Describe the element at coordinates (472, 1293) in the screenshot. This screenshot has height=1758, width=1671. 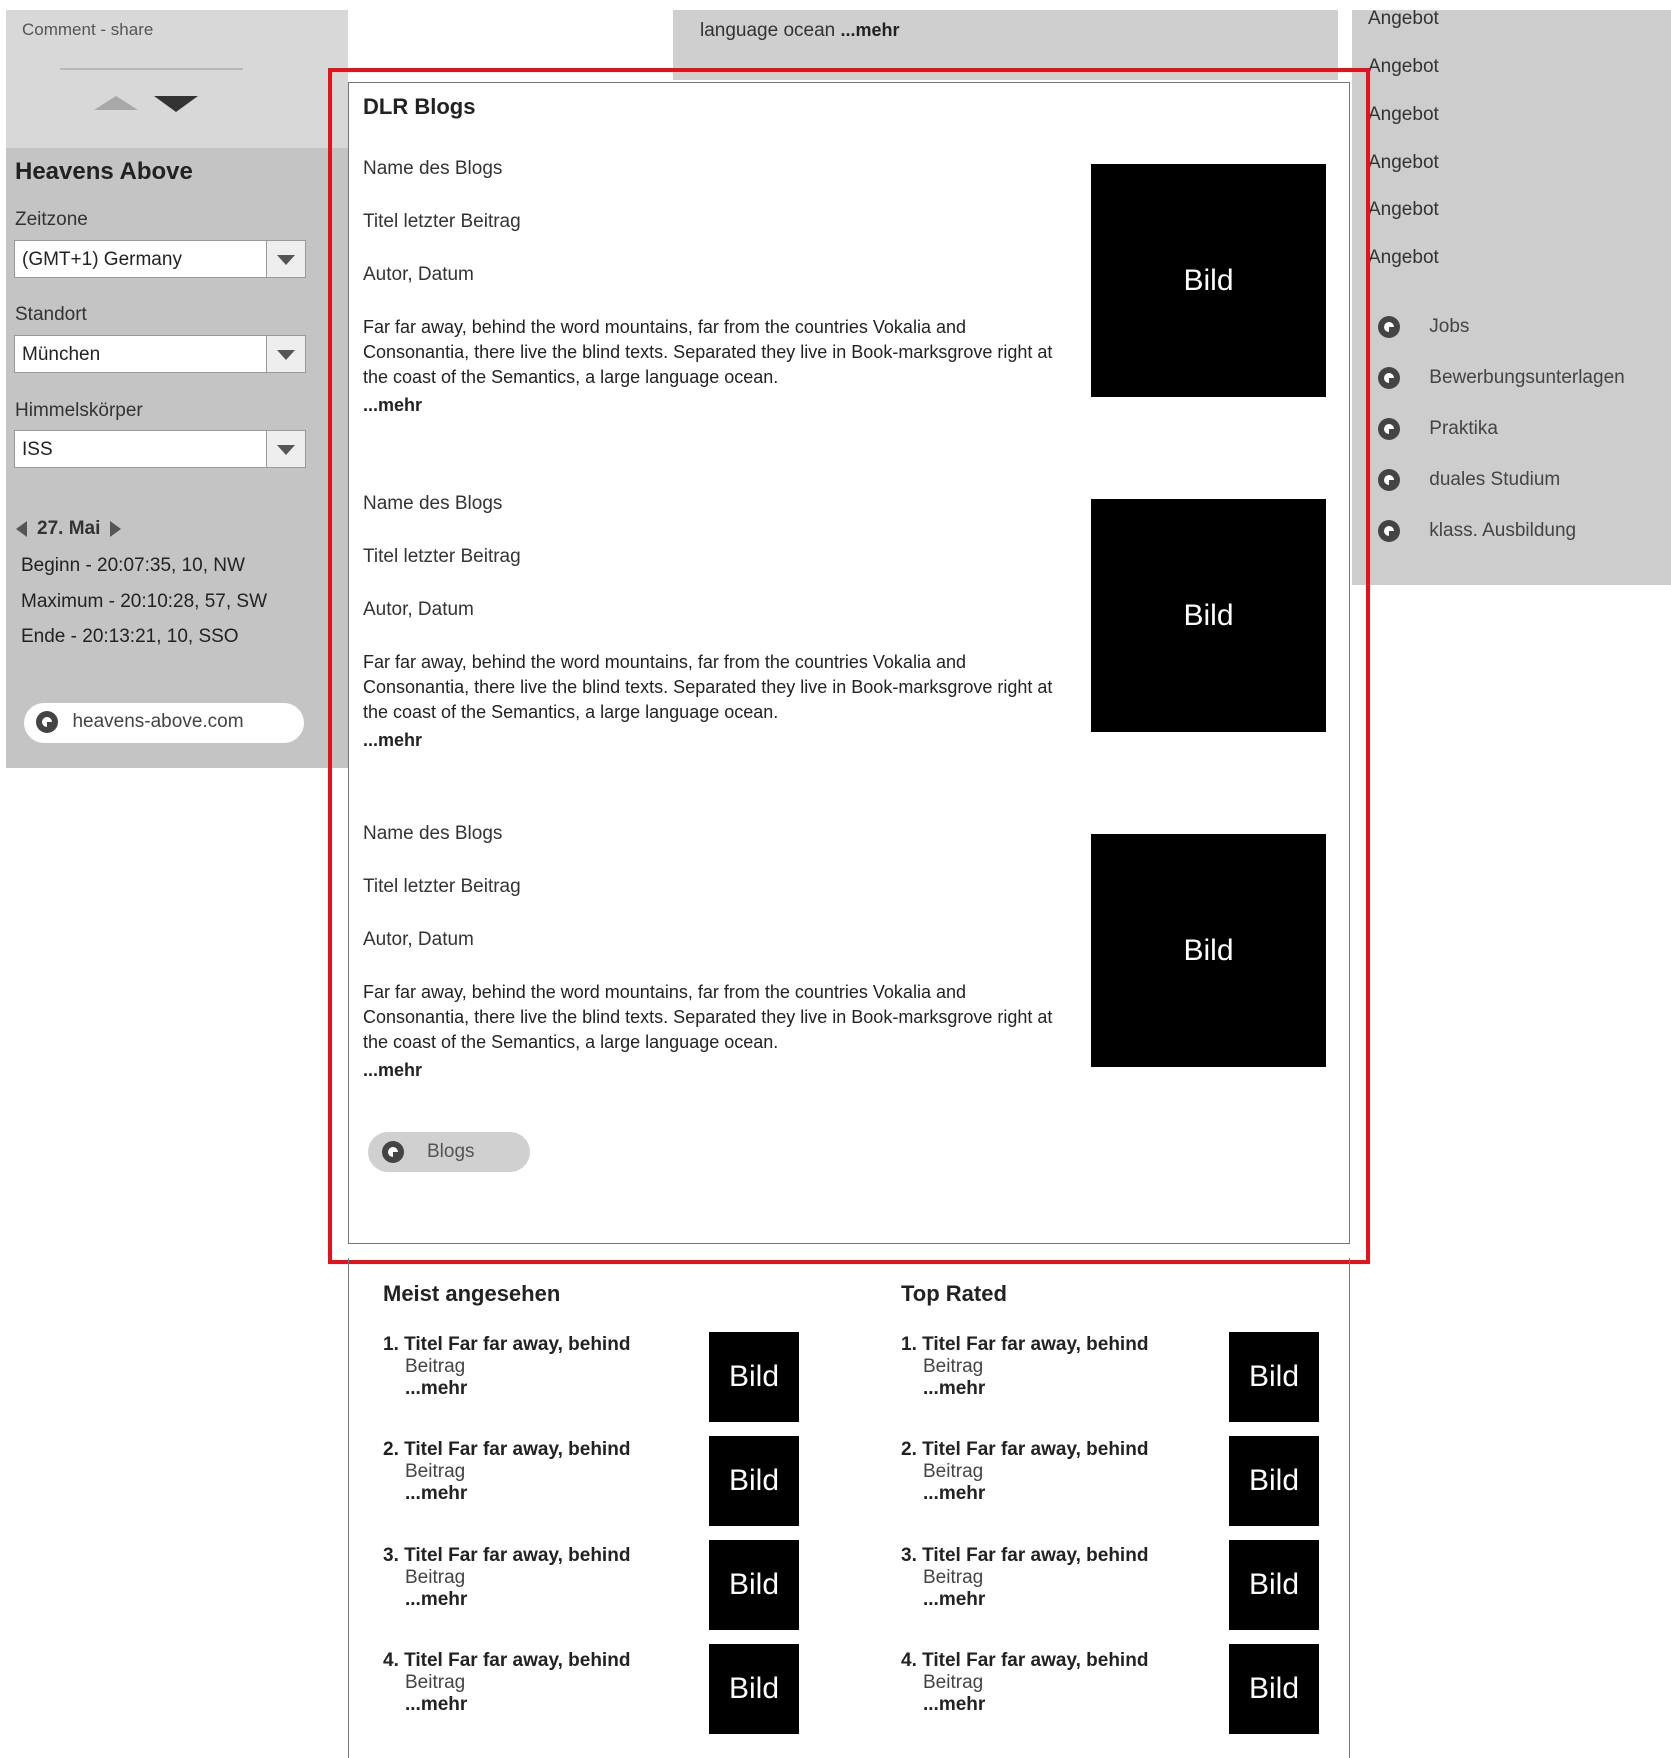
I see `meist-angesehen-title: Meist angesehen` at that location.